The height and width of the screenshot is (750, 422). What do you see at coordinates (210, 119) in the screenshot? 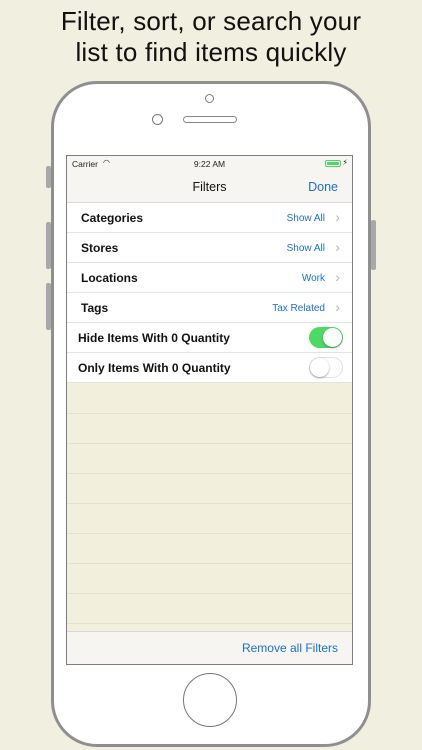
I see `earpiece-speaker` at bounding box center [210, 119].